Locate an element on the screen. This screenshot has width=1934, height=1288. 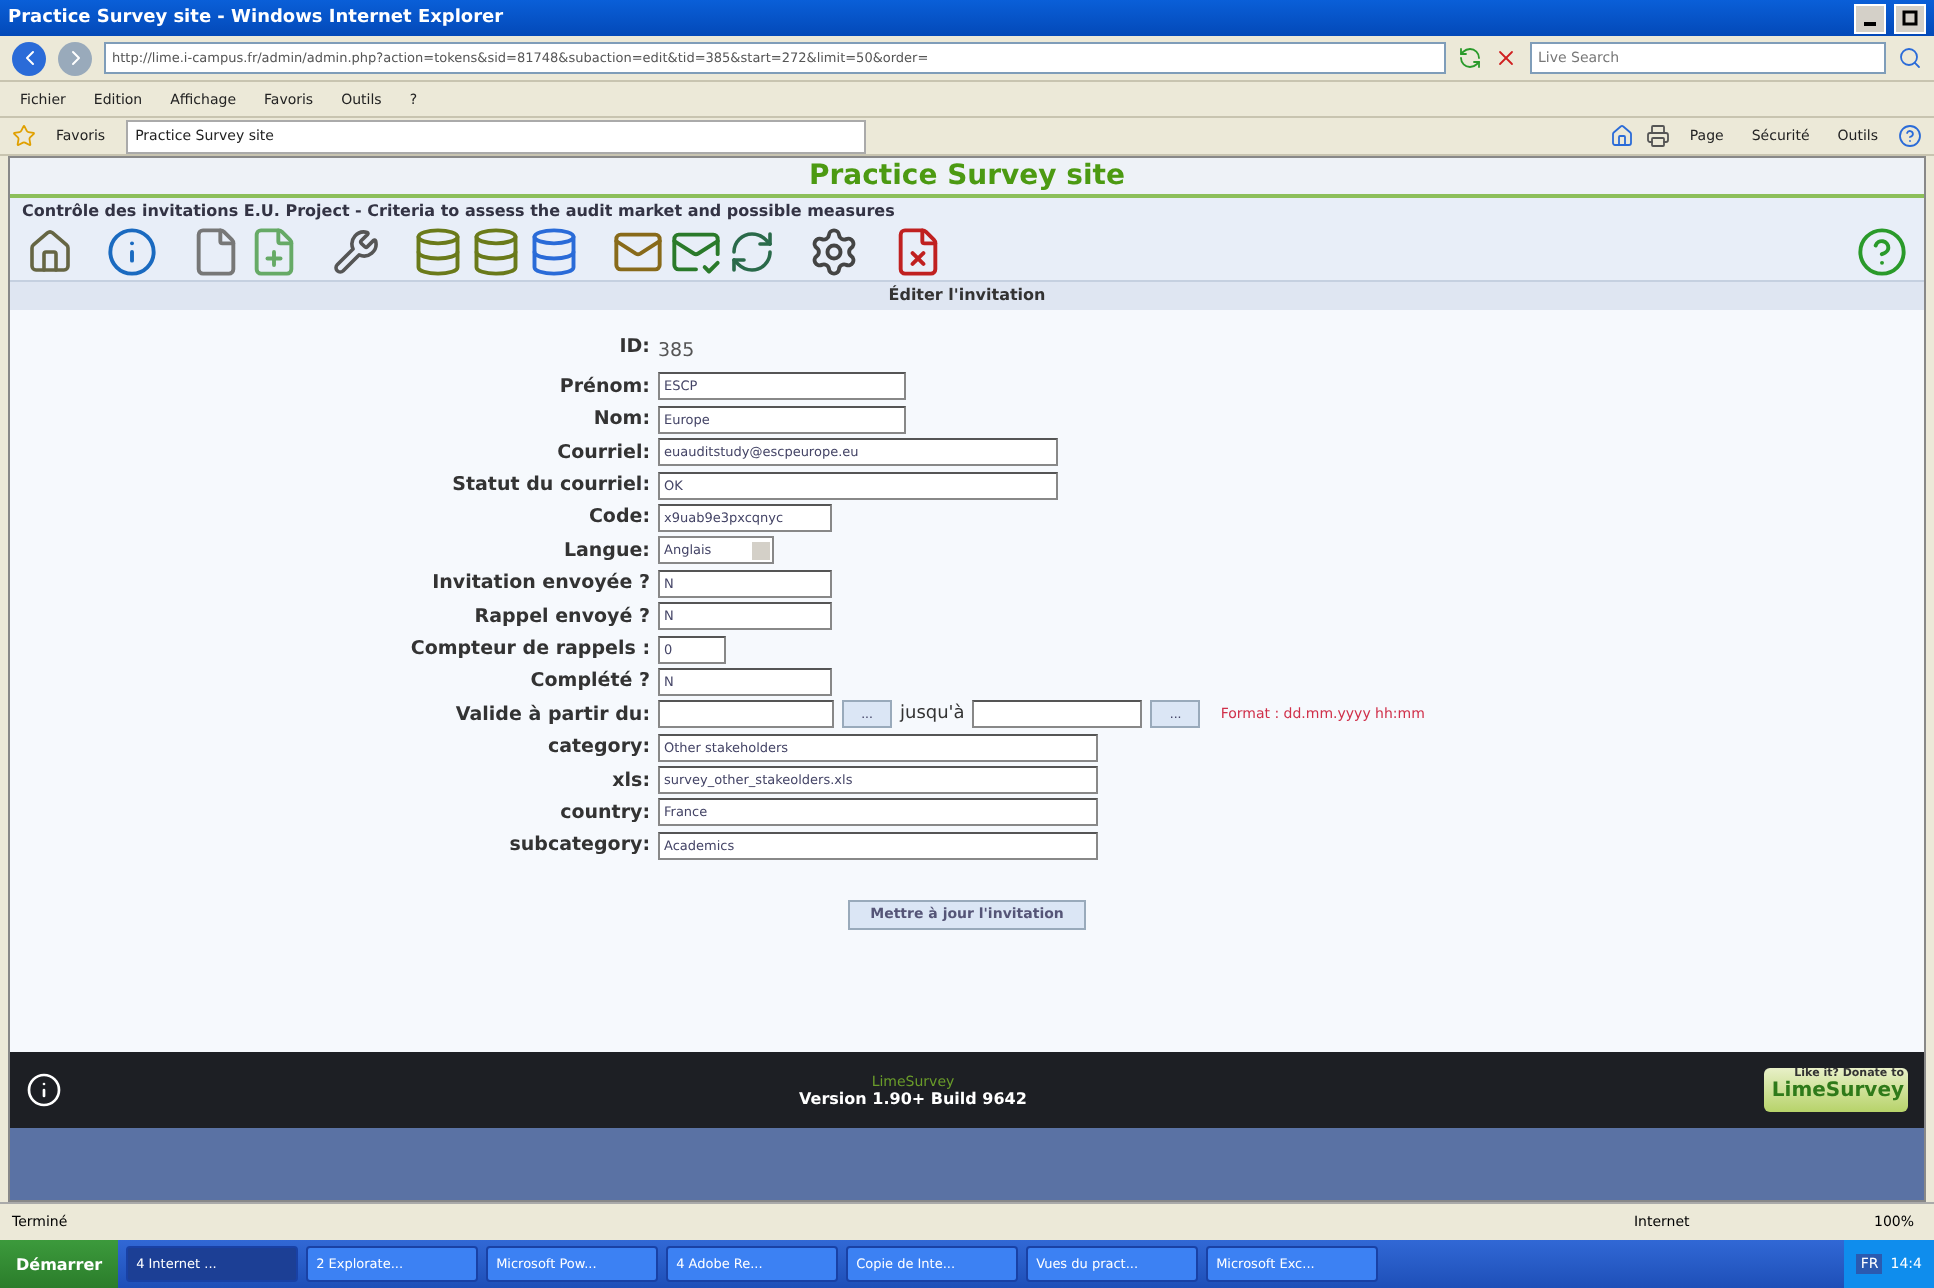
survey-subtitle: Contrôle des invitations E.U. Project - Criteria to assess the audit market and possible measures is located at coordinates (967, 211).